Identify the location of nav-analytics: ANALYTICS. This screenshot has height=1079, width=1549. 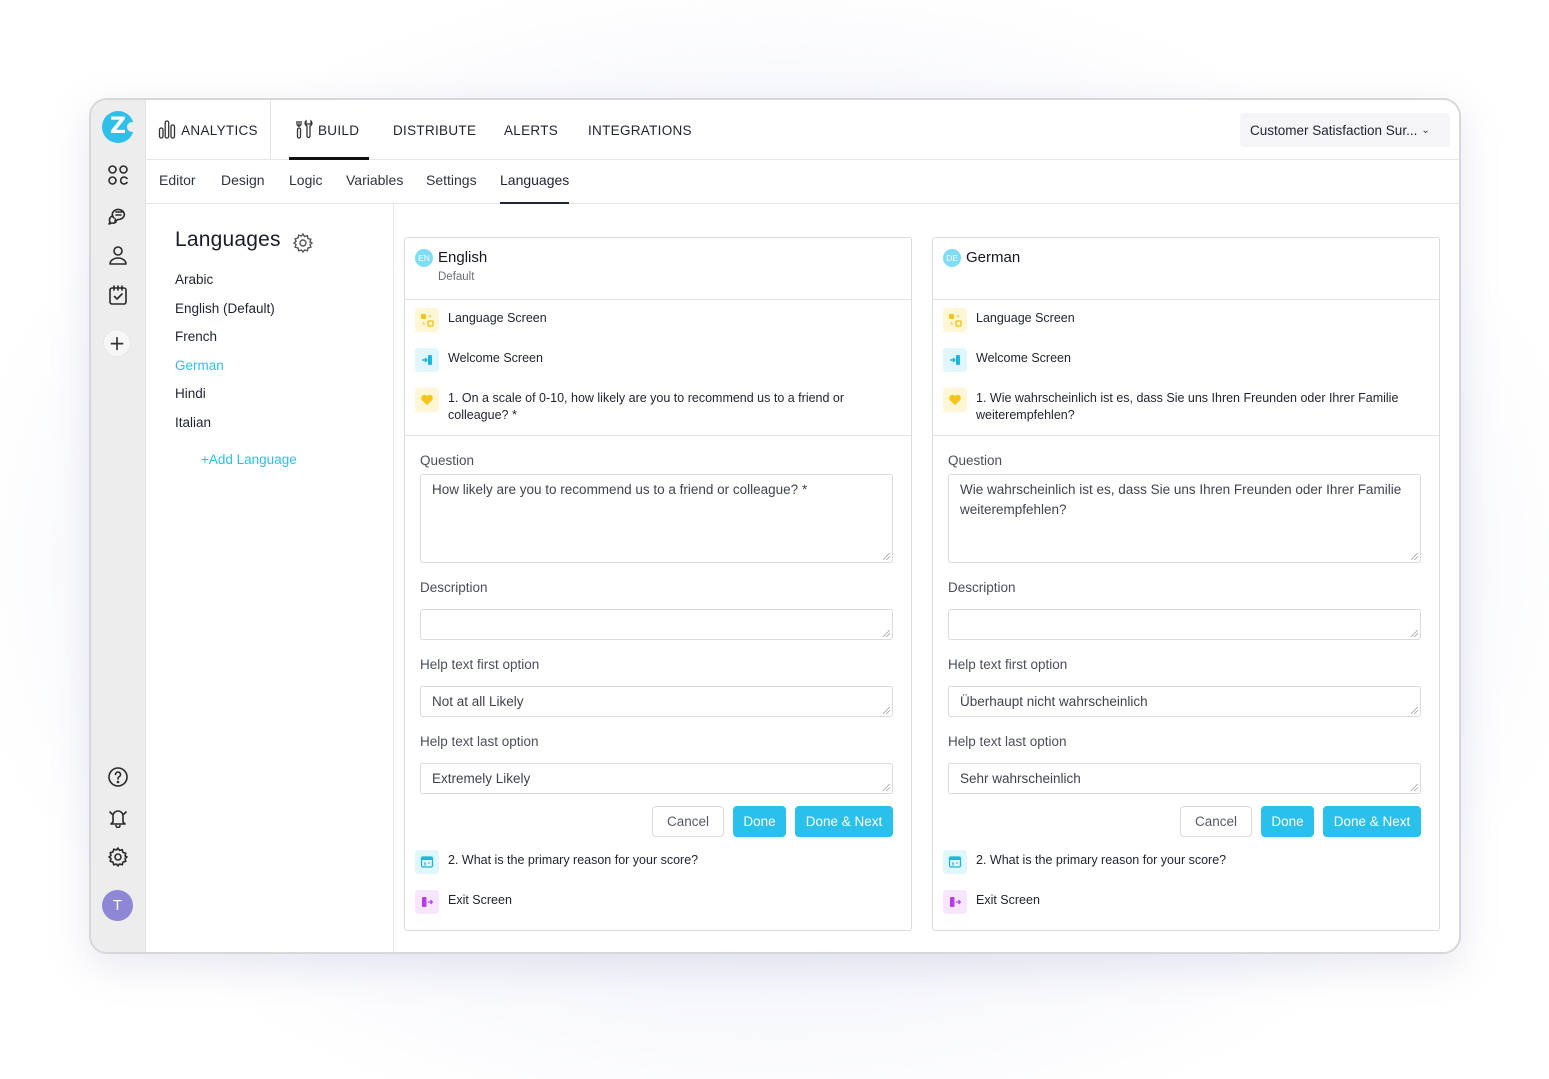
(208, 130).